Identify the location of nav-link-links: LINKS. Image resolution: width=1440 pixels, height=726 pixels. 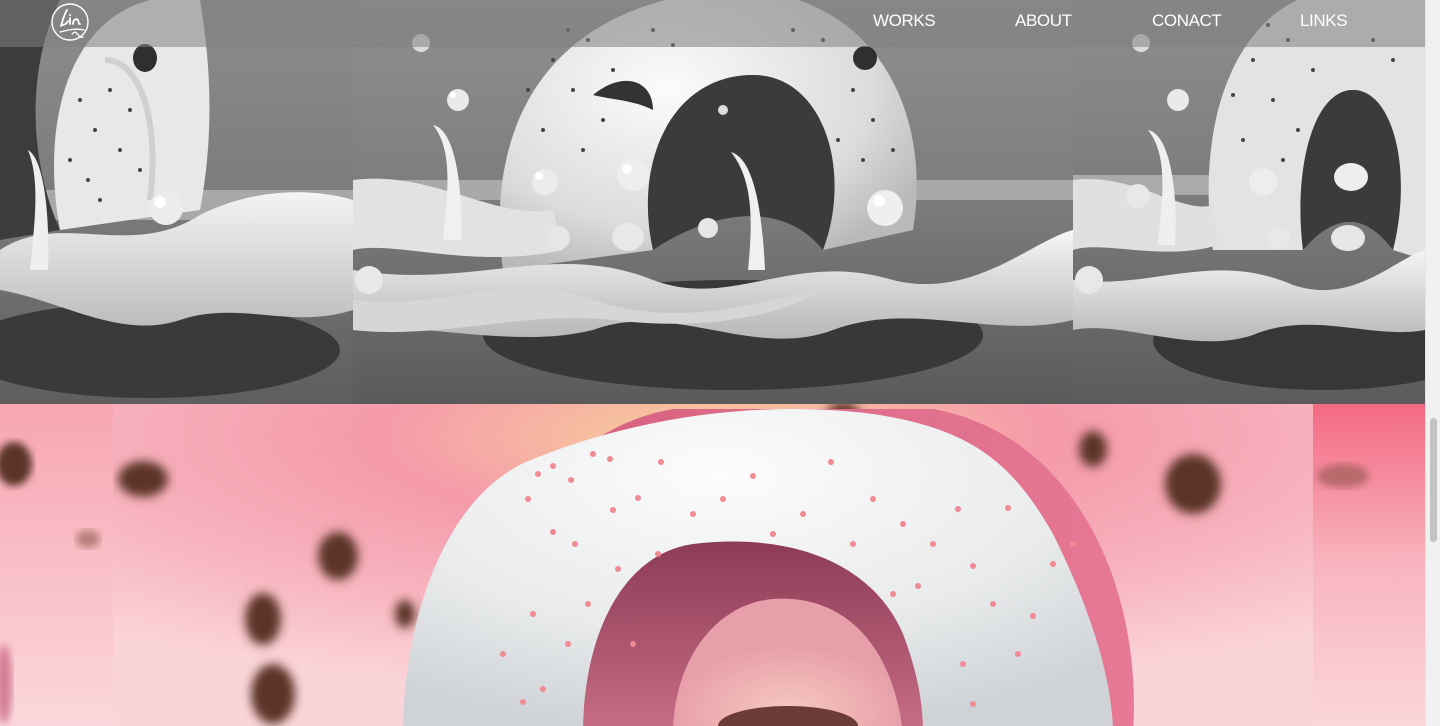
(1324, 21).